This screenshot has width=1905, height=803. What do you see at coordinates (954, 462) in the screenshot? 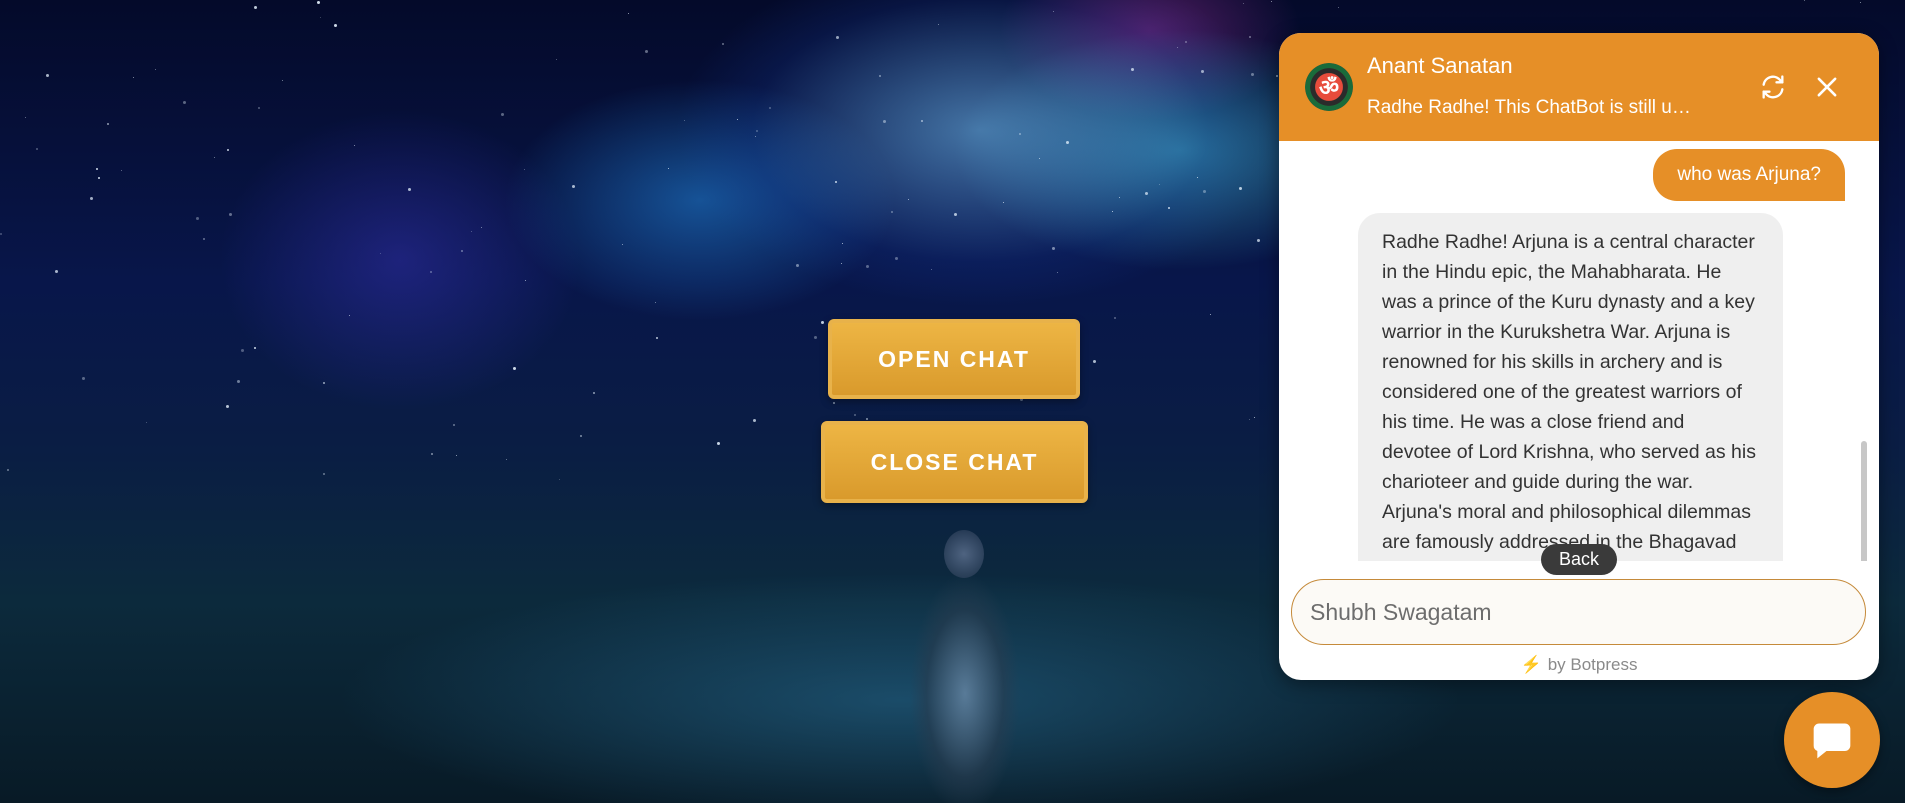
I see `close-chat-button: CLOSE CHAT` at bounding box center [954, 462].